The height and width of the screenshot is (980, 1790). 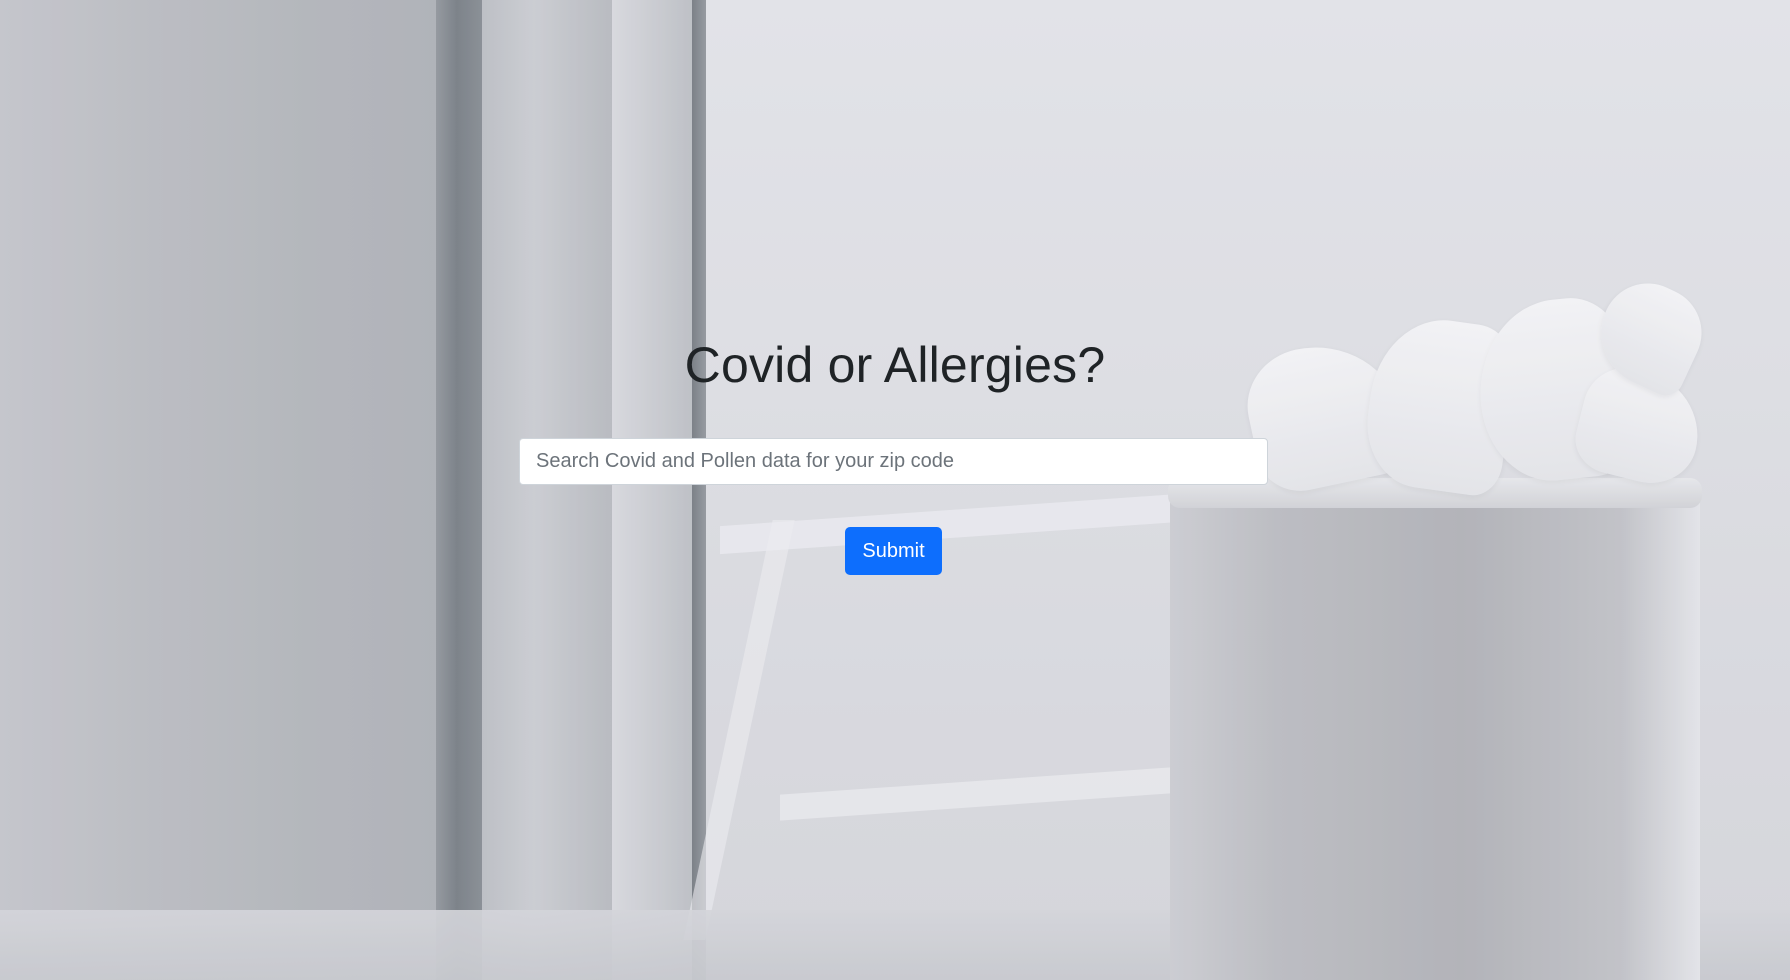 I want to click on submit-button: Submit, so click(x=893, y=551).